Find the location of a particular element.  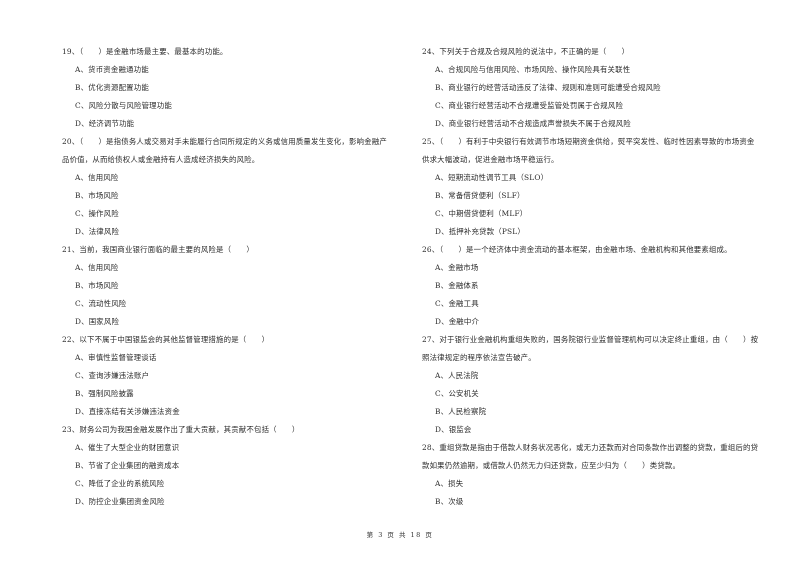

option-d: D、法律风险 is located at coordinates (97, 231).